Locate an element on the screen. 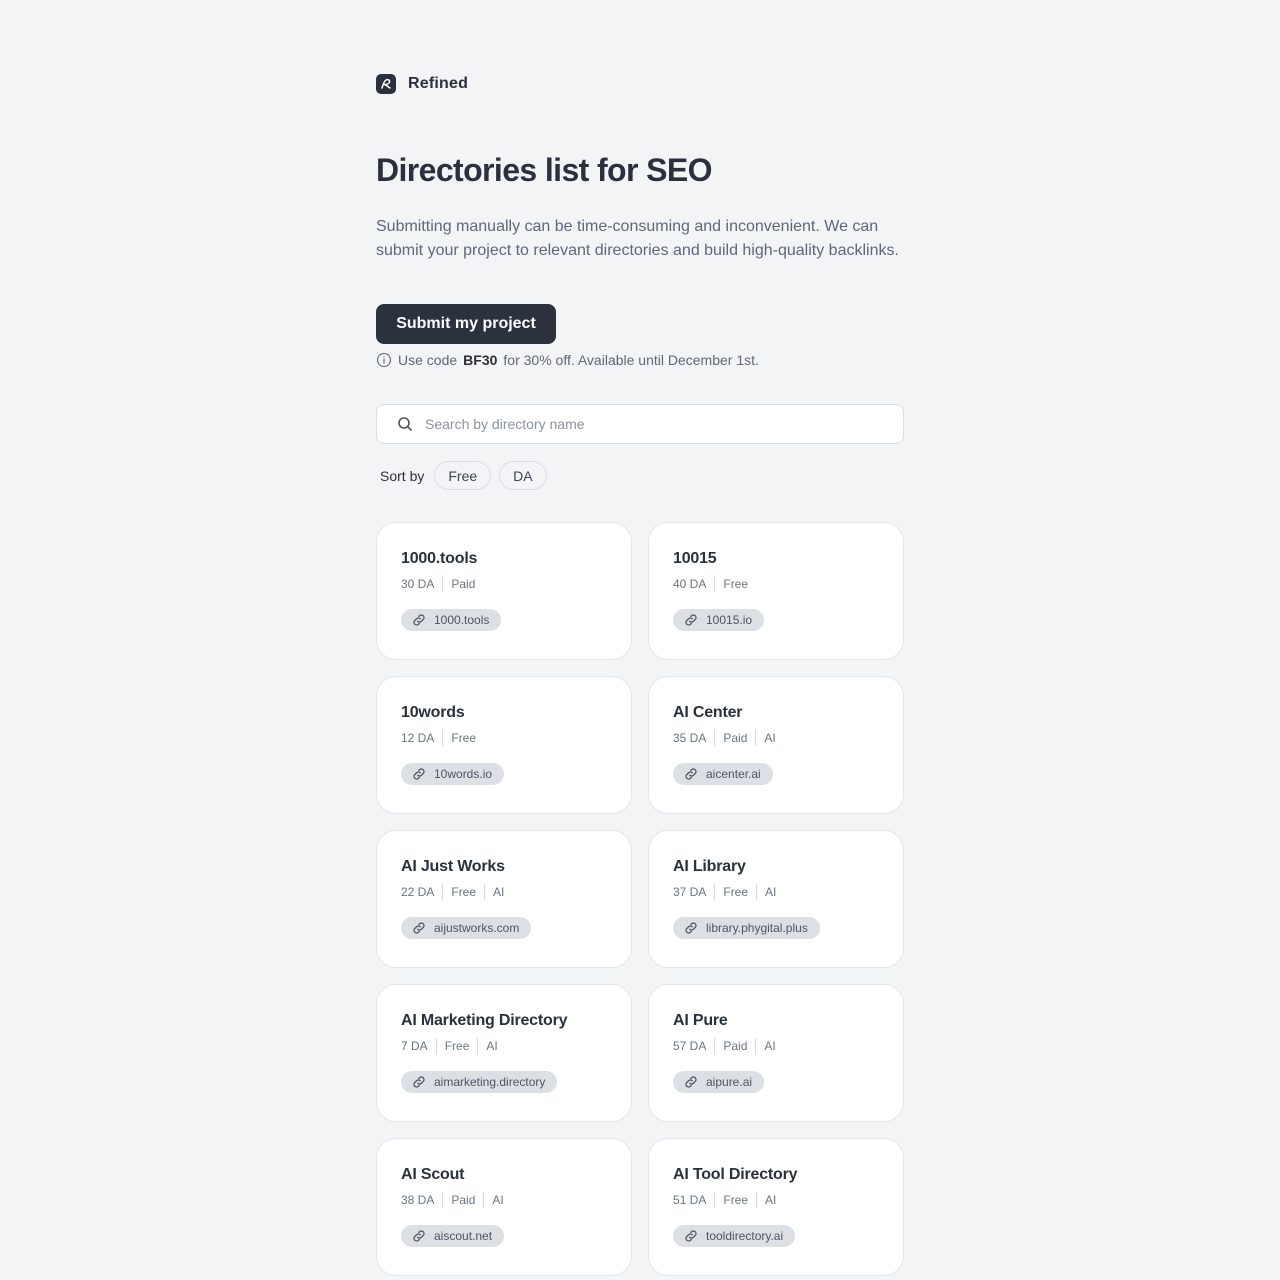  search-box is located at coordinates (640, 424).